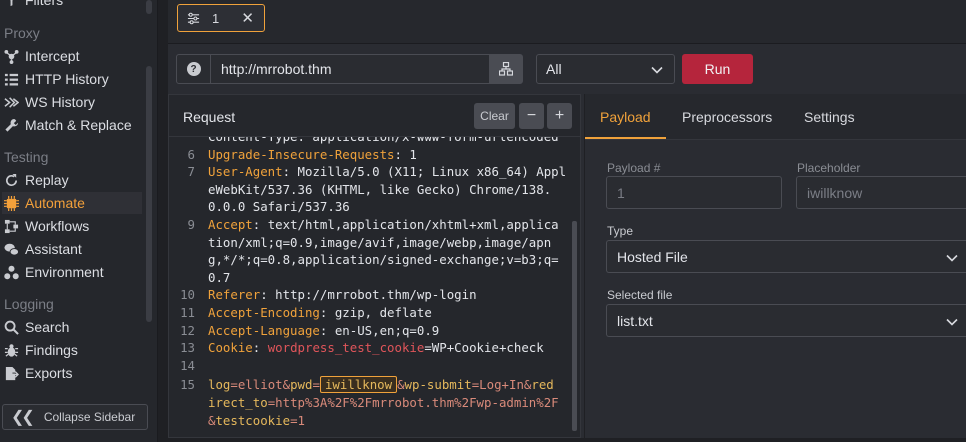 Image resolution: width=966 pixels, height=442 pixels. Describe the element at coordinates (11, 226) in the screenshot. I see `workflow-icon` at that location.